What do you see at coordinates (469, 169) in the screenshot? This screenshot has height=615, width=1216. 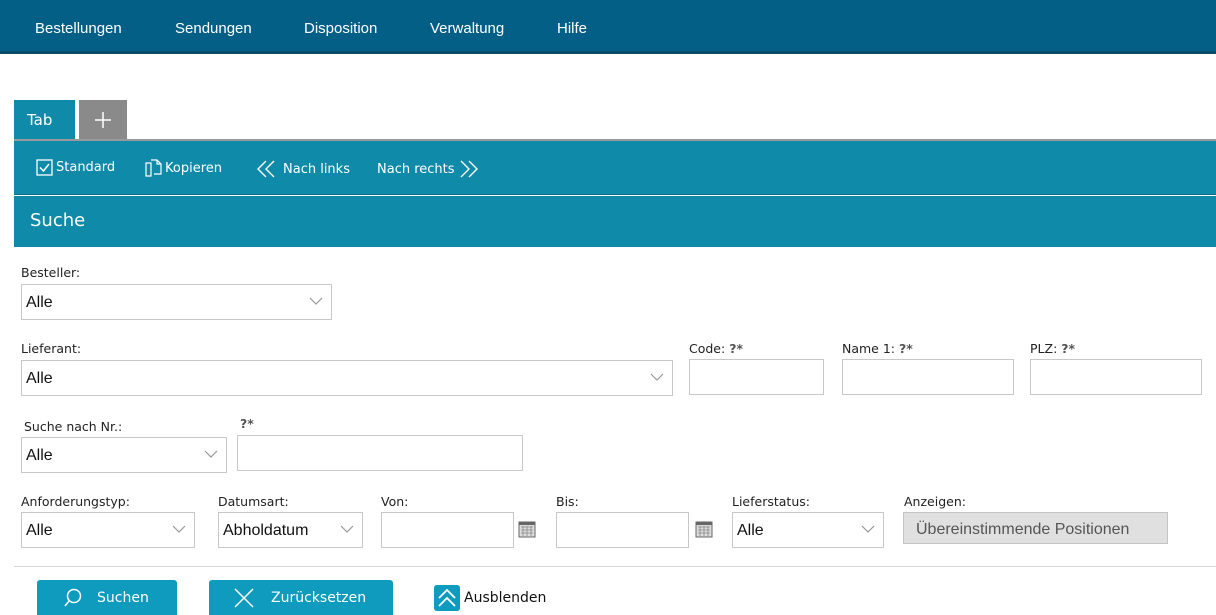 I see `double-chevron-right-icon` at bounding box center [469, 169].